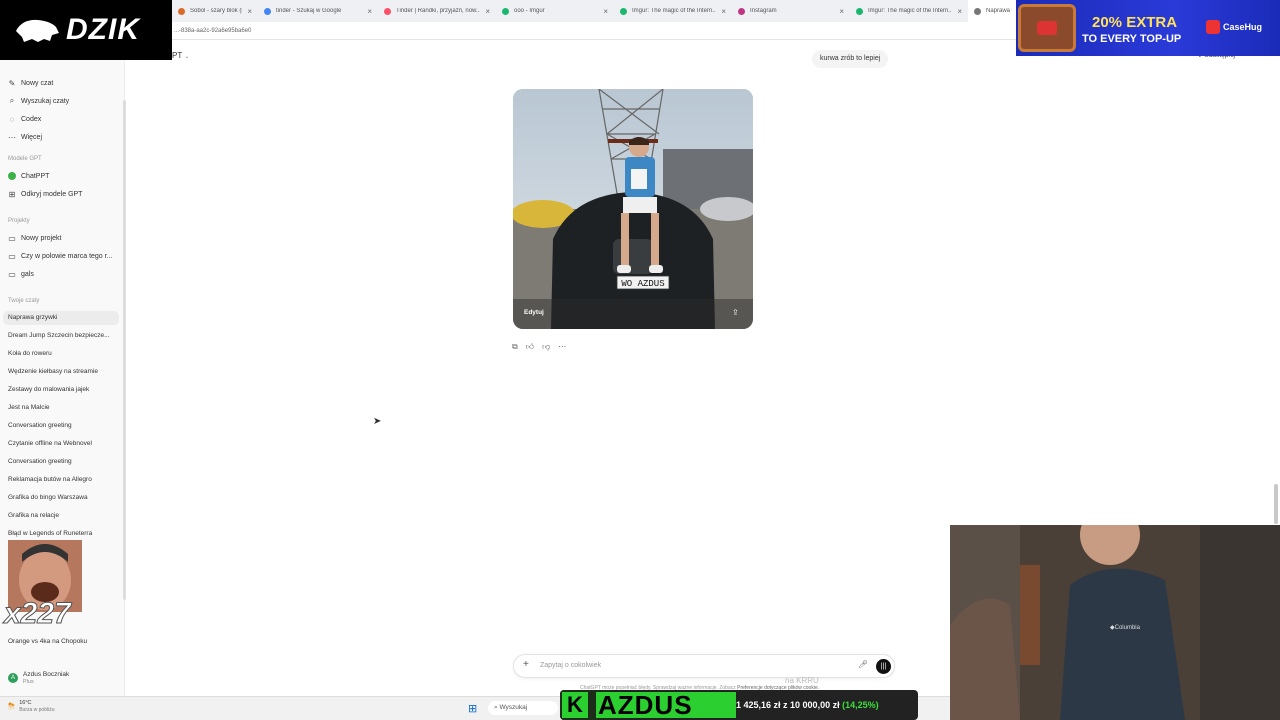  I want to click on taskbar-search: ⌕ Wyszukaj, so click(523, 708).